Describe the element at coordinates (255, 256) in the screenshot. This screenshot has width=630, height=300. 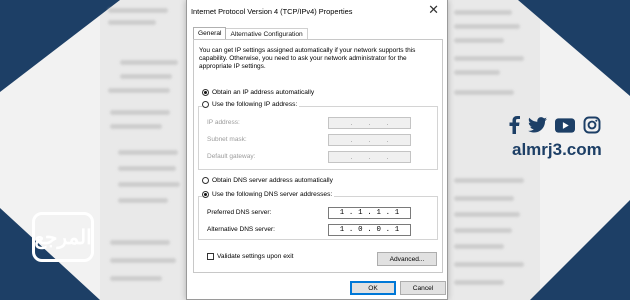
I see `checkbox-label: Validate settings upon exit` at that location.